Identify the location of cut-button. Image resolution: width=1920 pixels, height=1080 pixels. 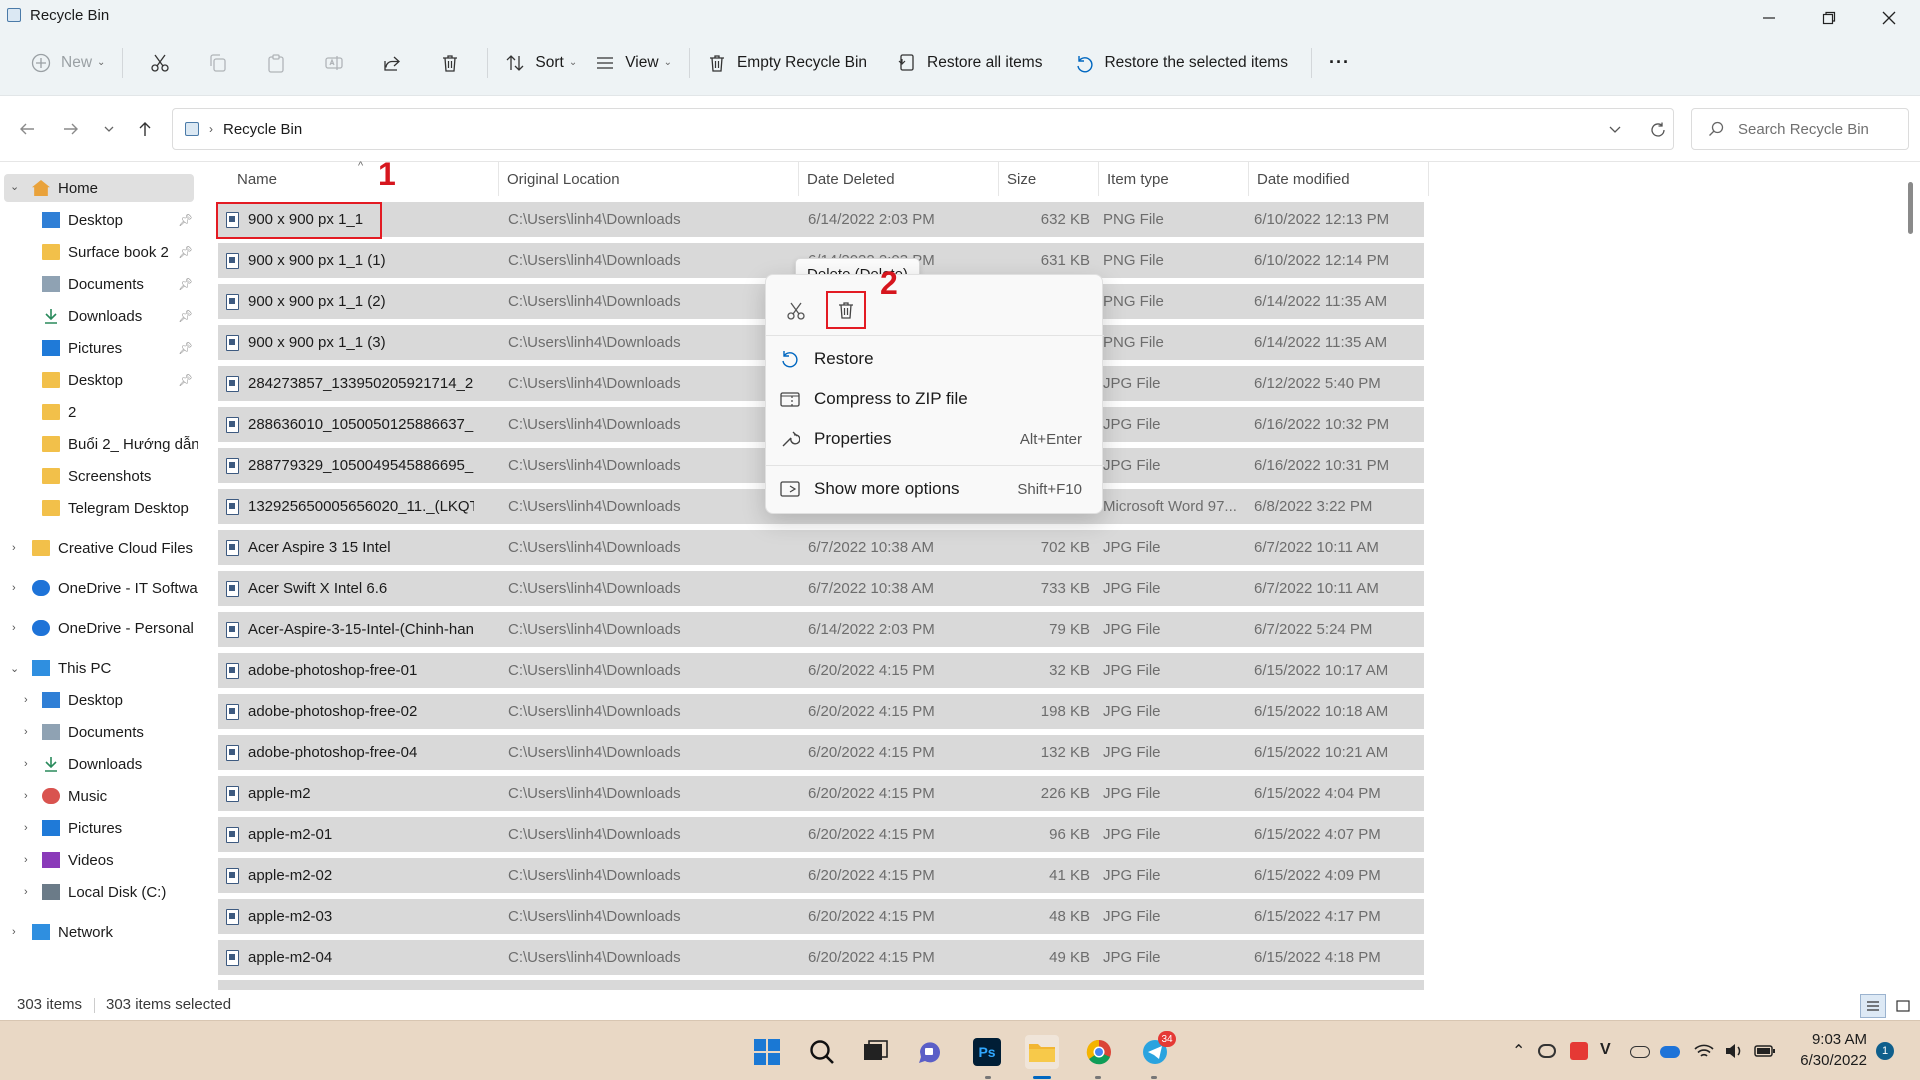
(160, 63).